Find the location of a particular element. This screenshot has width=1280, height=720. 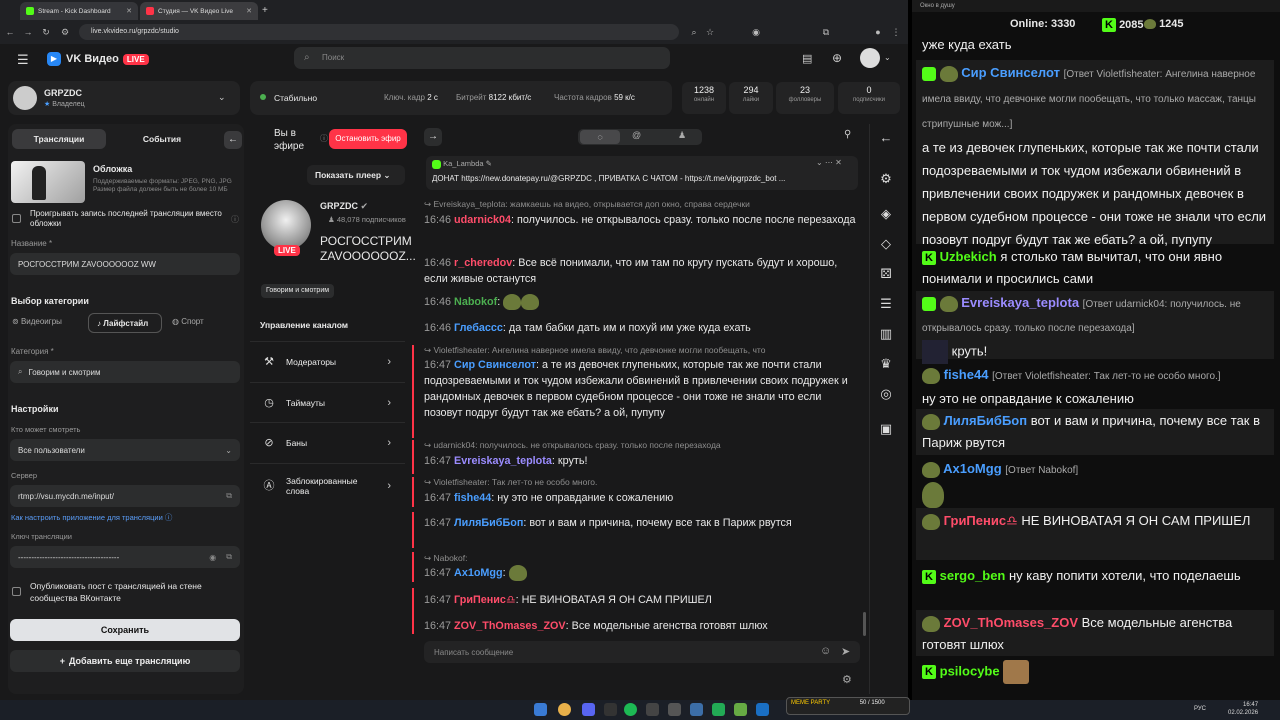

eye-icon: ◉ is located at coordinates (212, 557).